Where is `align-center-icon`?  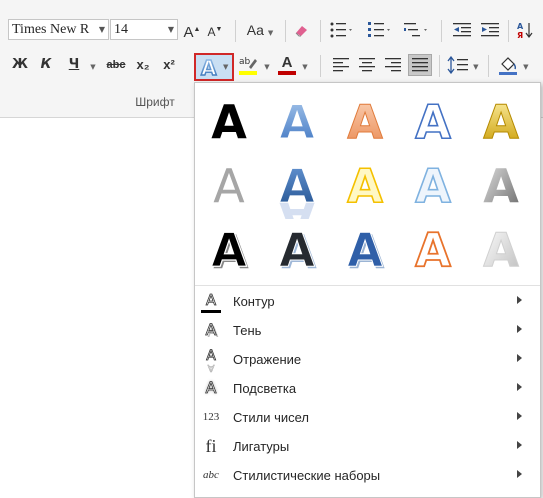 align-center-icon is located at coordinates (367, 65).